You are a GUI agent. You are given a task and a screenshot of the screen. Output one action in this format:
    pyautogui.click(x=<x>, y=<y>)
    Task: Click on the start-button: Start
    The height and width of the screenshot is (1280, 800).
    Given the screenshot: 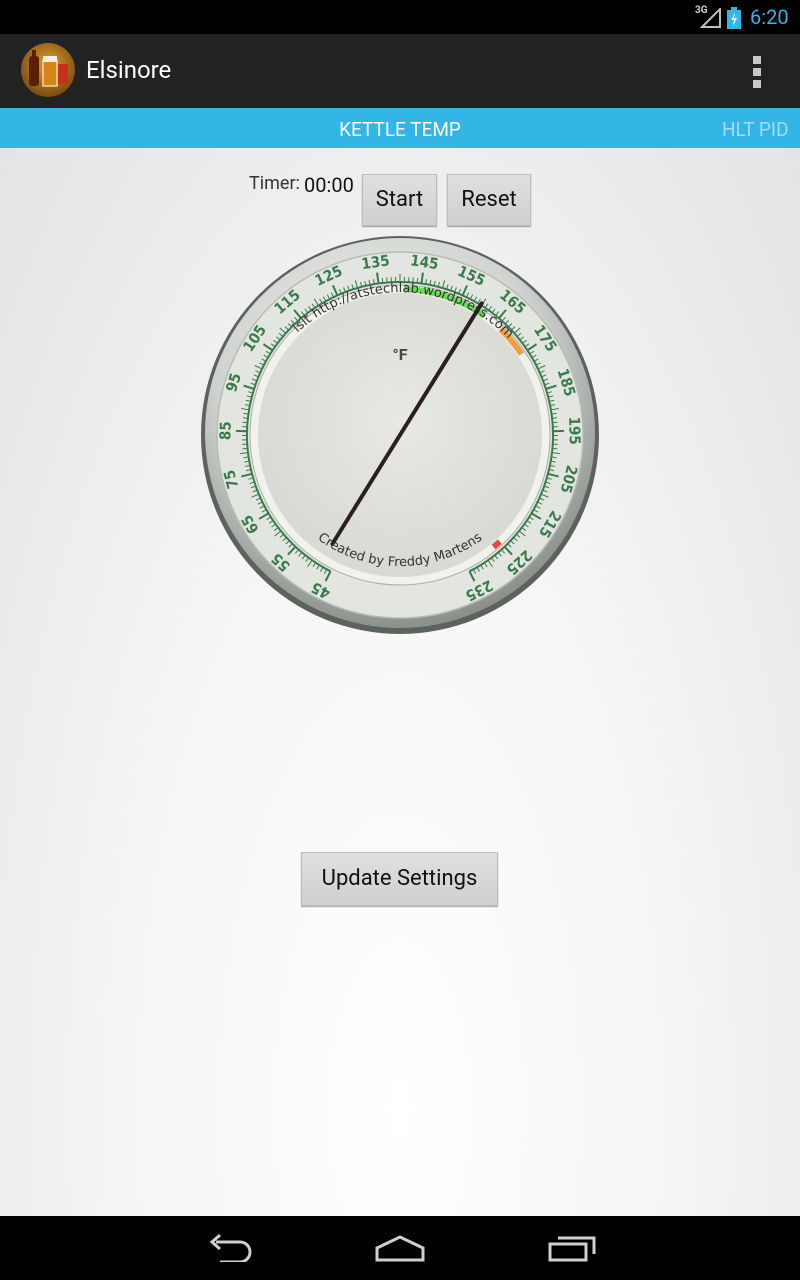 What is the action you would take?
    pyautogui.click(x=399, y=200)
    